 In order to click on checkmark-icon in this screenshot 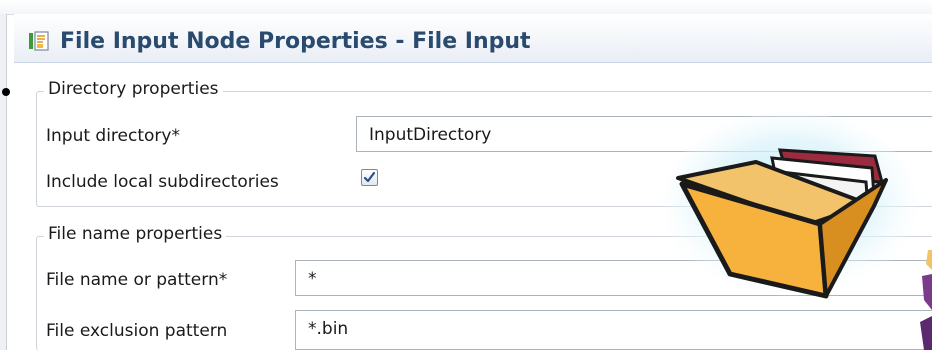, I will do `click(369, 177)`.